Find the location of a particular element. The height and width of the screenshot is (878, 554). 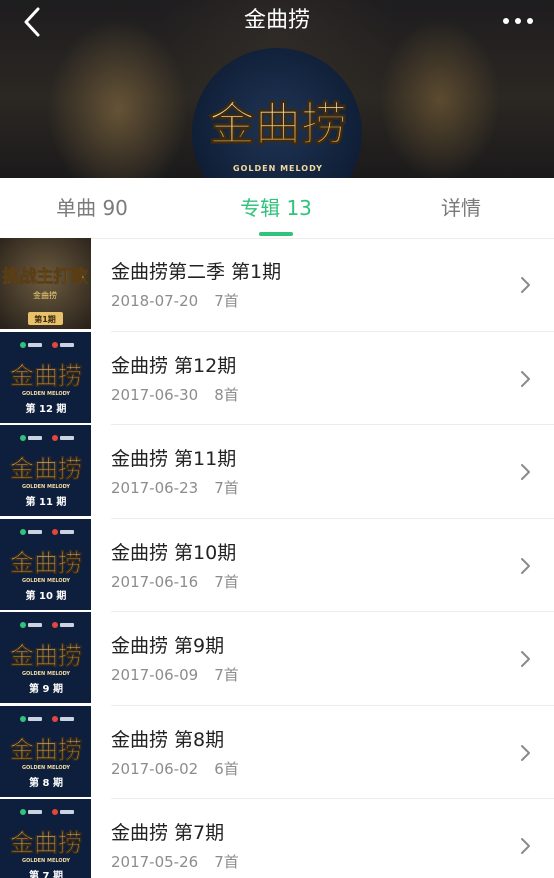

thumb-episode-text: 第 7 期 is located at coordinates (46, 873).